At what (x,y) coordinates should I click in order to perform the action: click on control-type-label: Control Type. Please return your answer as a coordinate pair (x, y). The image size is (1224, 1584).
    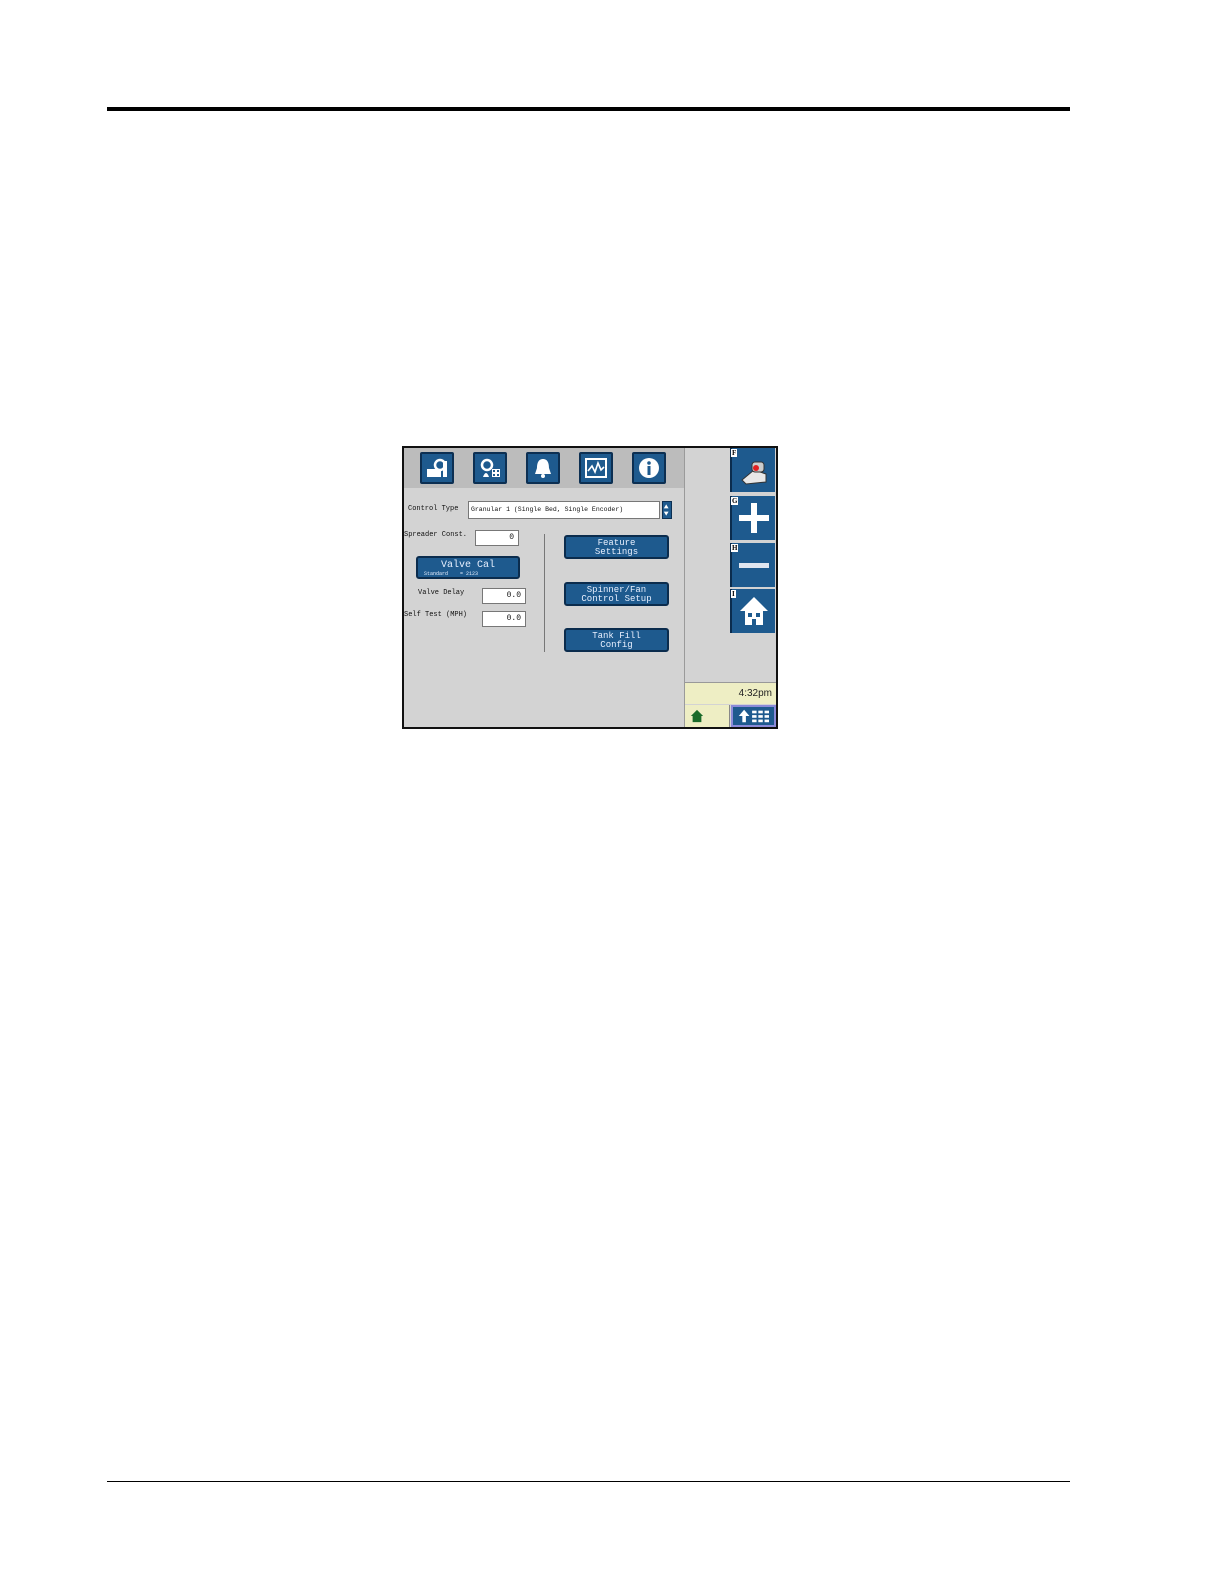
    Looking at the image, I should click on (433, 509).